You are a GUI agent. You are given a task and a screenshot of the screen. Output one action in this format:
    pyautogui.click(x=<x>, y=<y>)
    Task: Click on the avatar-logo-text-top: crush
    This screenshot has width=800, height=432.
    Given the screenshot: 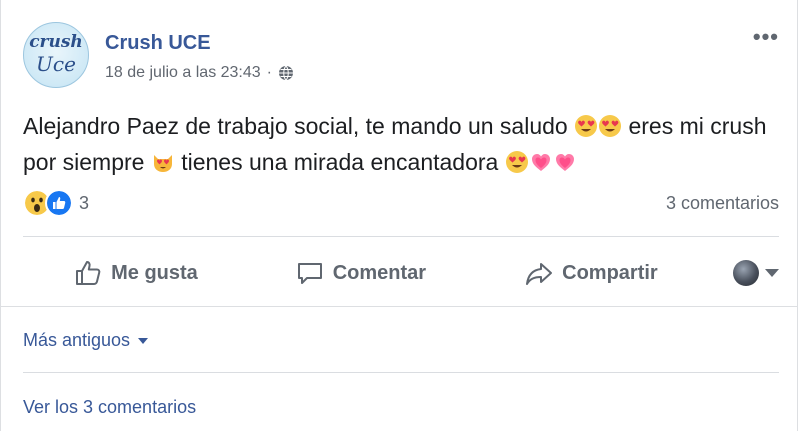 What is the action you would take?
    pyautogui.click(x=56, y=42)
    